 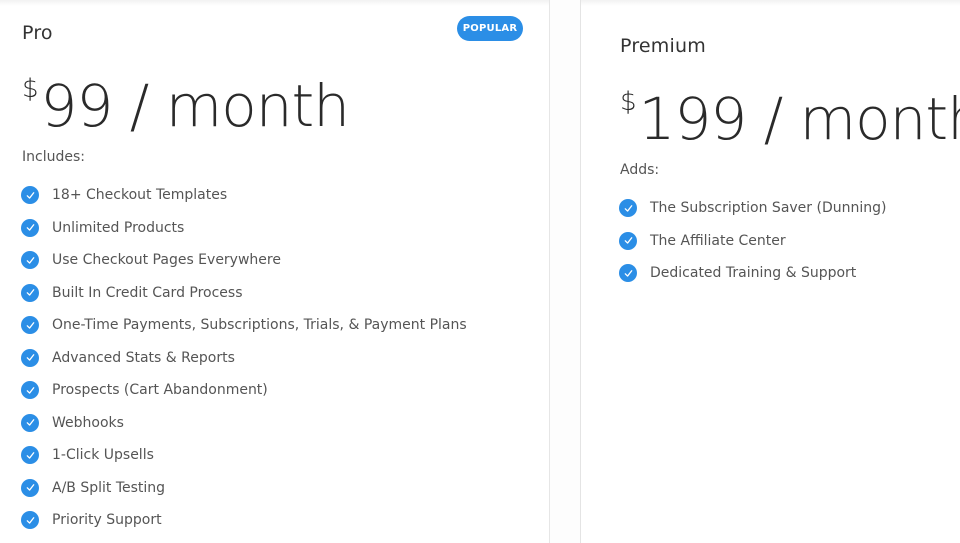 What do you see at coordinates (663, 46) in the screenshot?
I see `plan-name: Premium` at bounding box center [663, 46].